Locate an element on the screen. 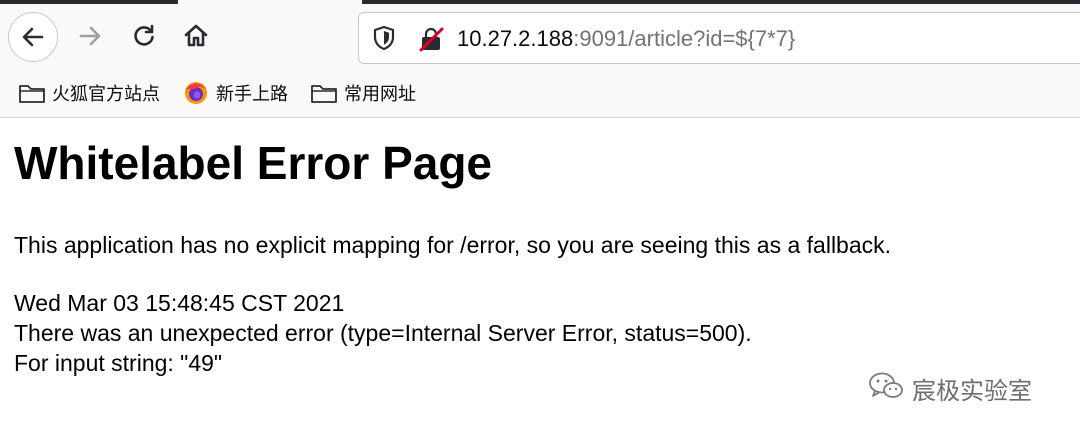 The height and width of the screenshot is (436, 1080). error-timestamp: Wed Mar 03 15:48:45 CST 2021 is located at coordinates (179, 303).